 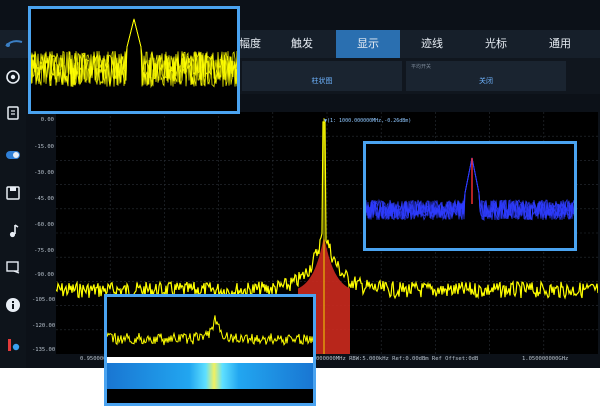 I want to click on y-tick-label: 0.00, so click(x=47, y=120).